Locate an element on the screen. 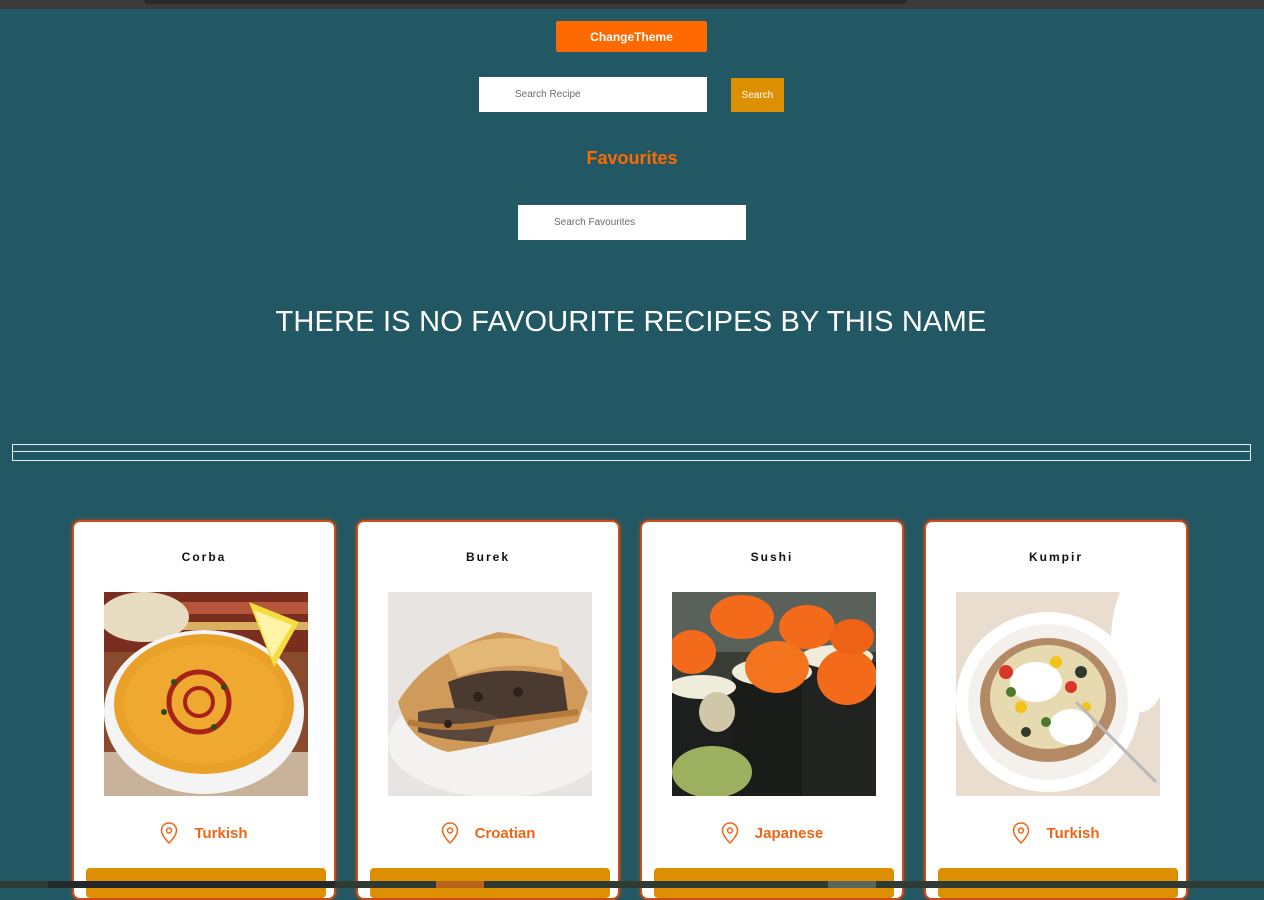  recipe-card: Corba Turkish is located at coordinates (204, 710).